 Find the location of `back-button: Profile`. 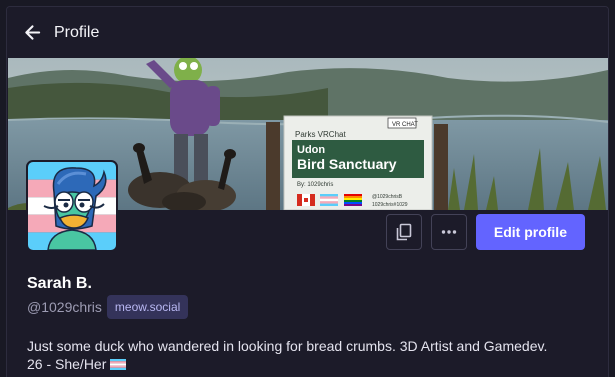

back-button: Profile is located at coordinates (61, 32).